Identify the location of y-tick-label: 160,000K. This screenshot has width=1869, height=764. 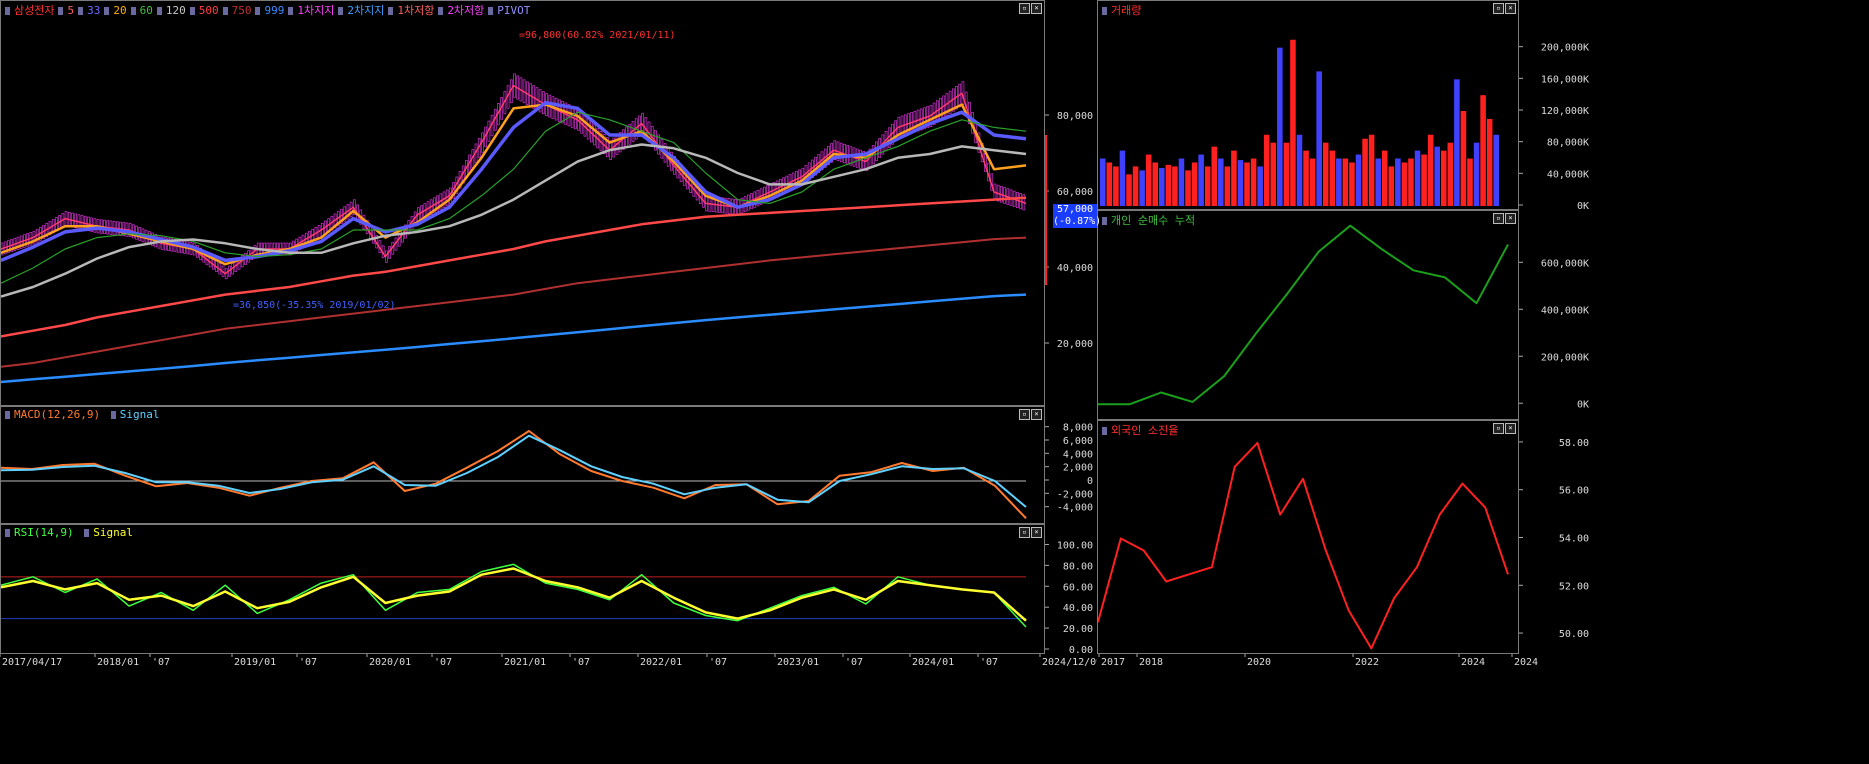
(1565, 79).